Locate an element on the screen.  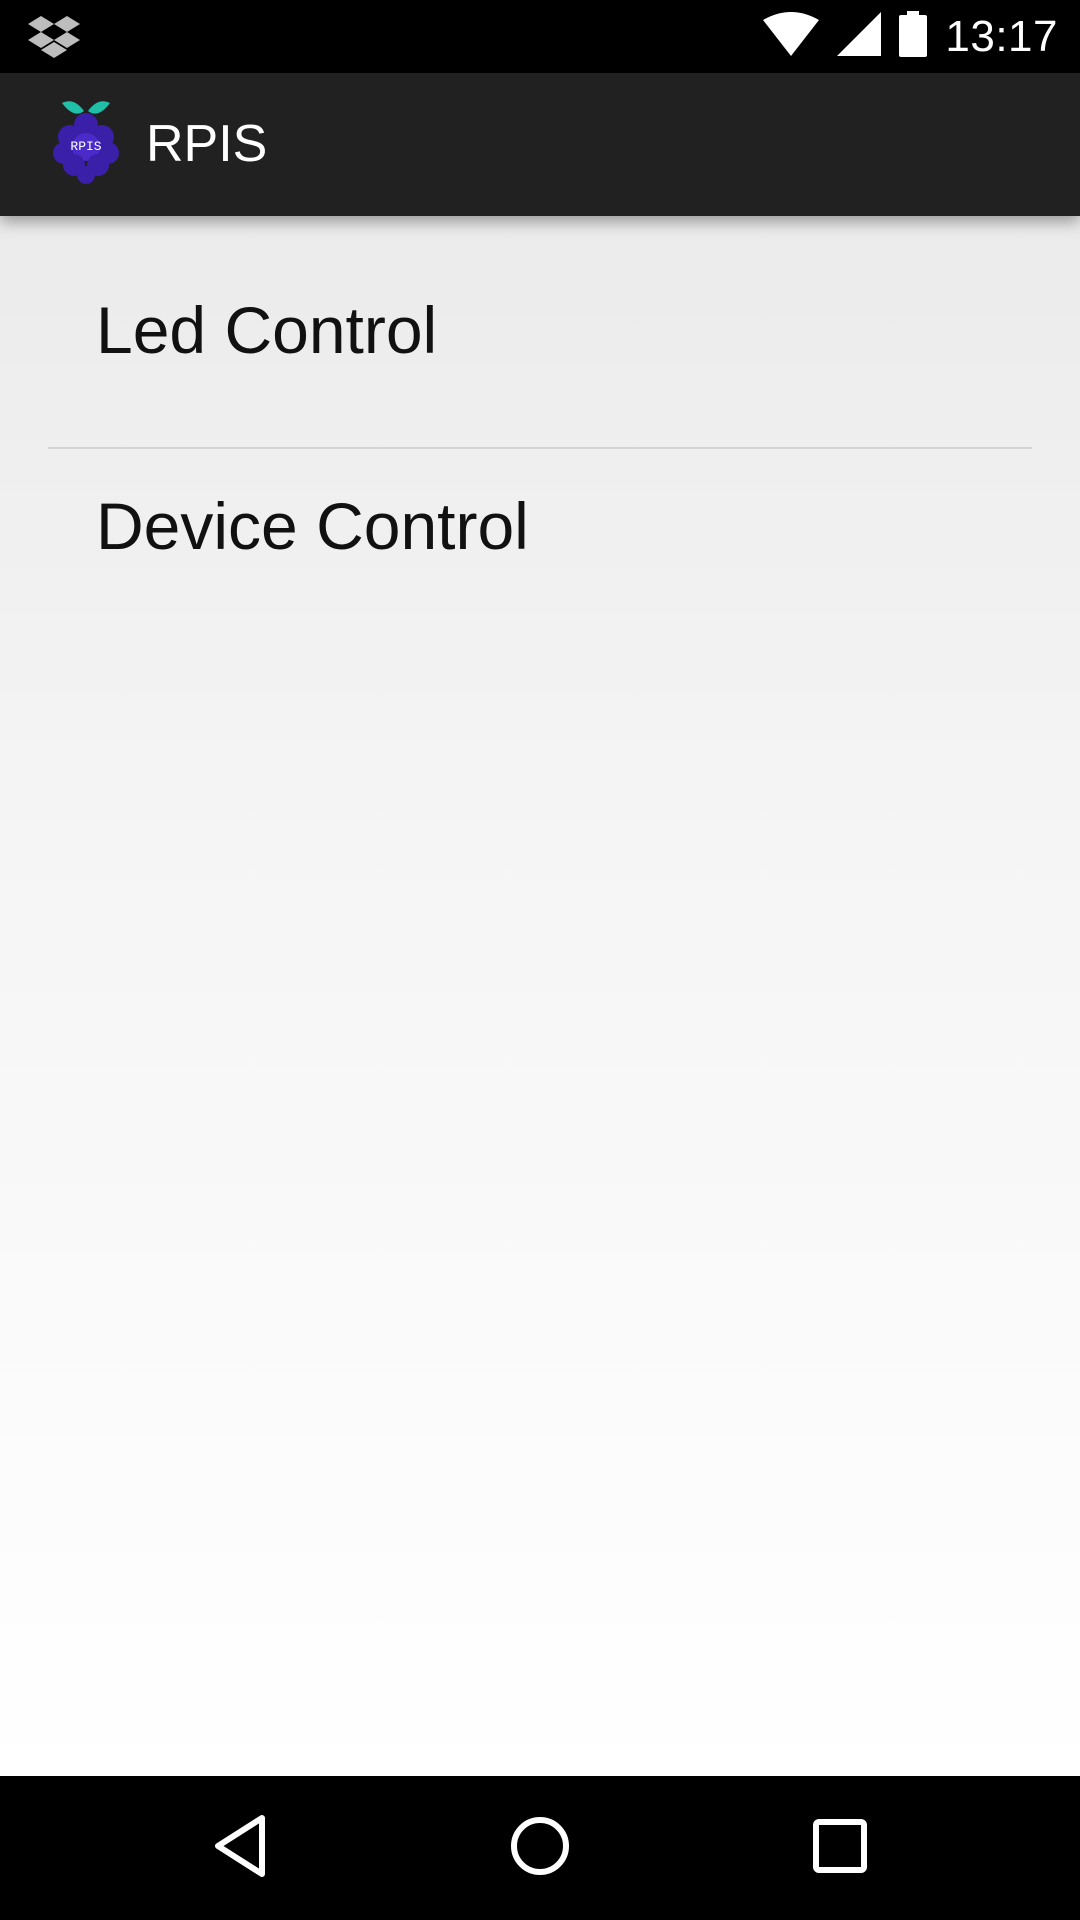
wifi-icon is located at coordinates (791, 36).